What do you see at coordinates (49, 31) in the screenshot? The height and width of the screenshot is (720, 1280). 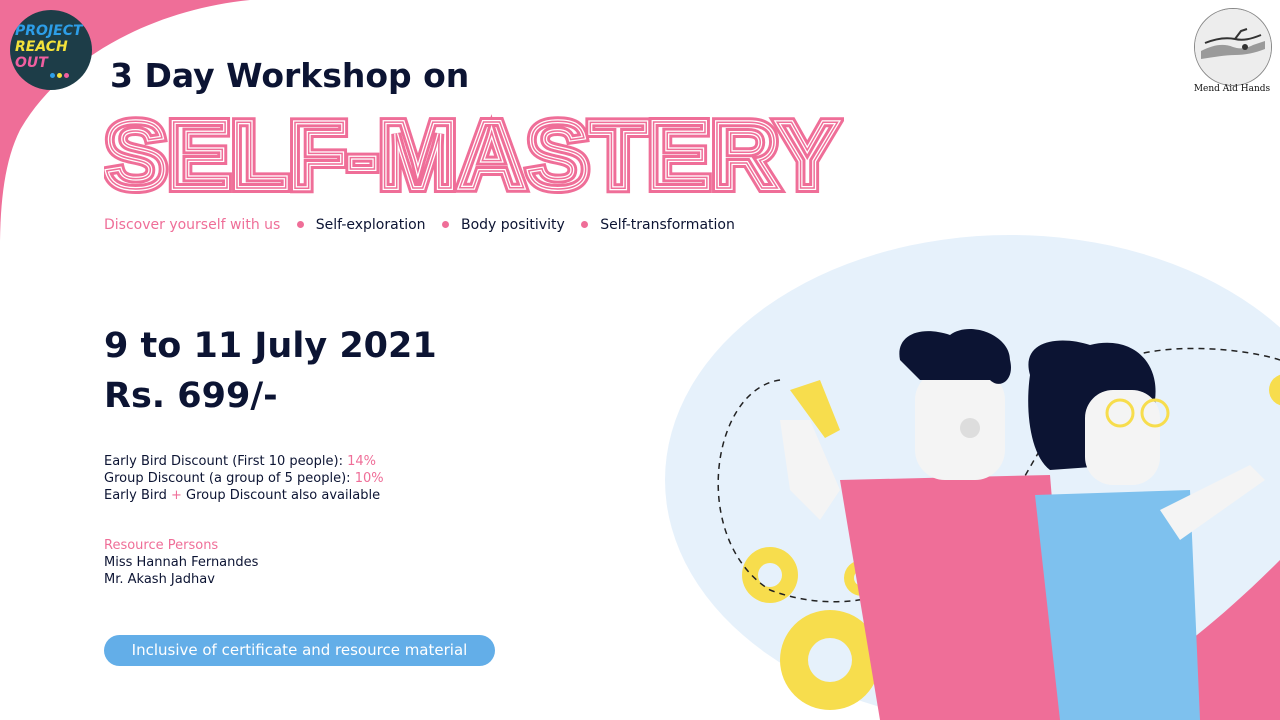 I see `logo-text-line1: PROJECT` at bounding box center [49, 31].